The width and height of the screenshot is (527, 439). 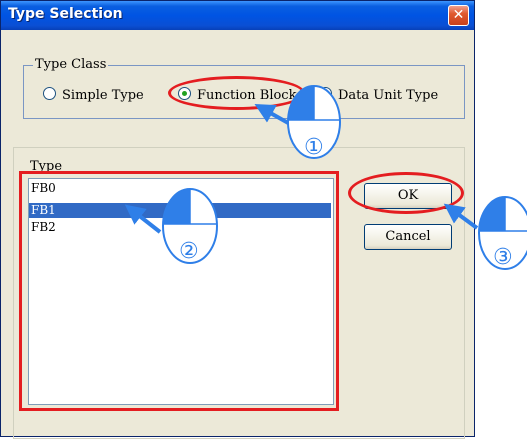 What do you see at coordinates (503, 257) in the screenshot?
I see `callout-3-number: ③` at bounding box center [503, 257].